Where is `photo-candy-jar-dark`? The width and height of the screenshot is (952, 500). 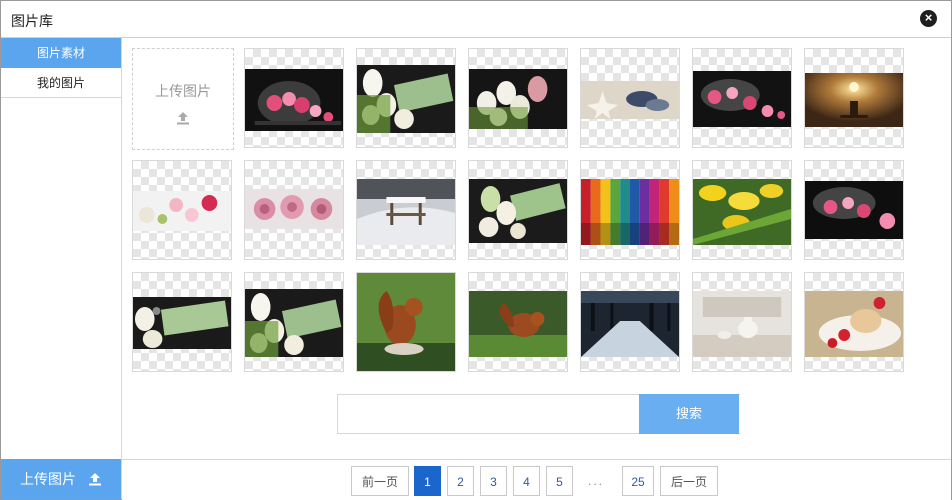 photo-candy-jar-dark is located at coordinates (854, 210).